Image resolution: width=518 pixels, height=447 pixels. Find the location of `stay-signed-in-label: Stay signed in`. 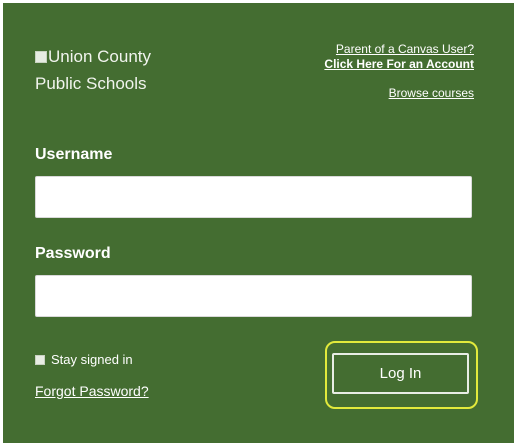

stay-signed-in-label: Stay signed in is located at coordinates (92, 359).